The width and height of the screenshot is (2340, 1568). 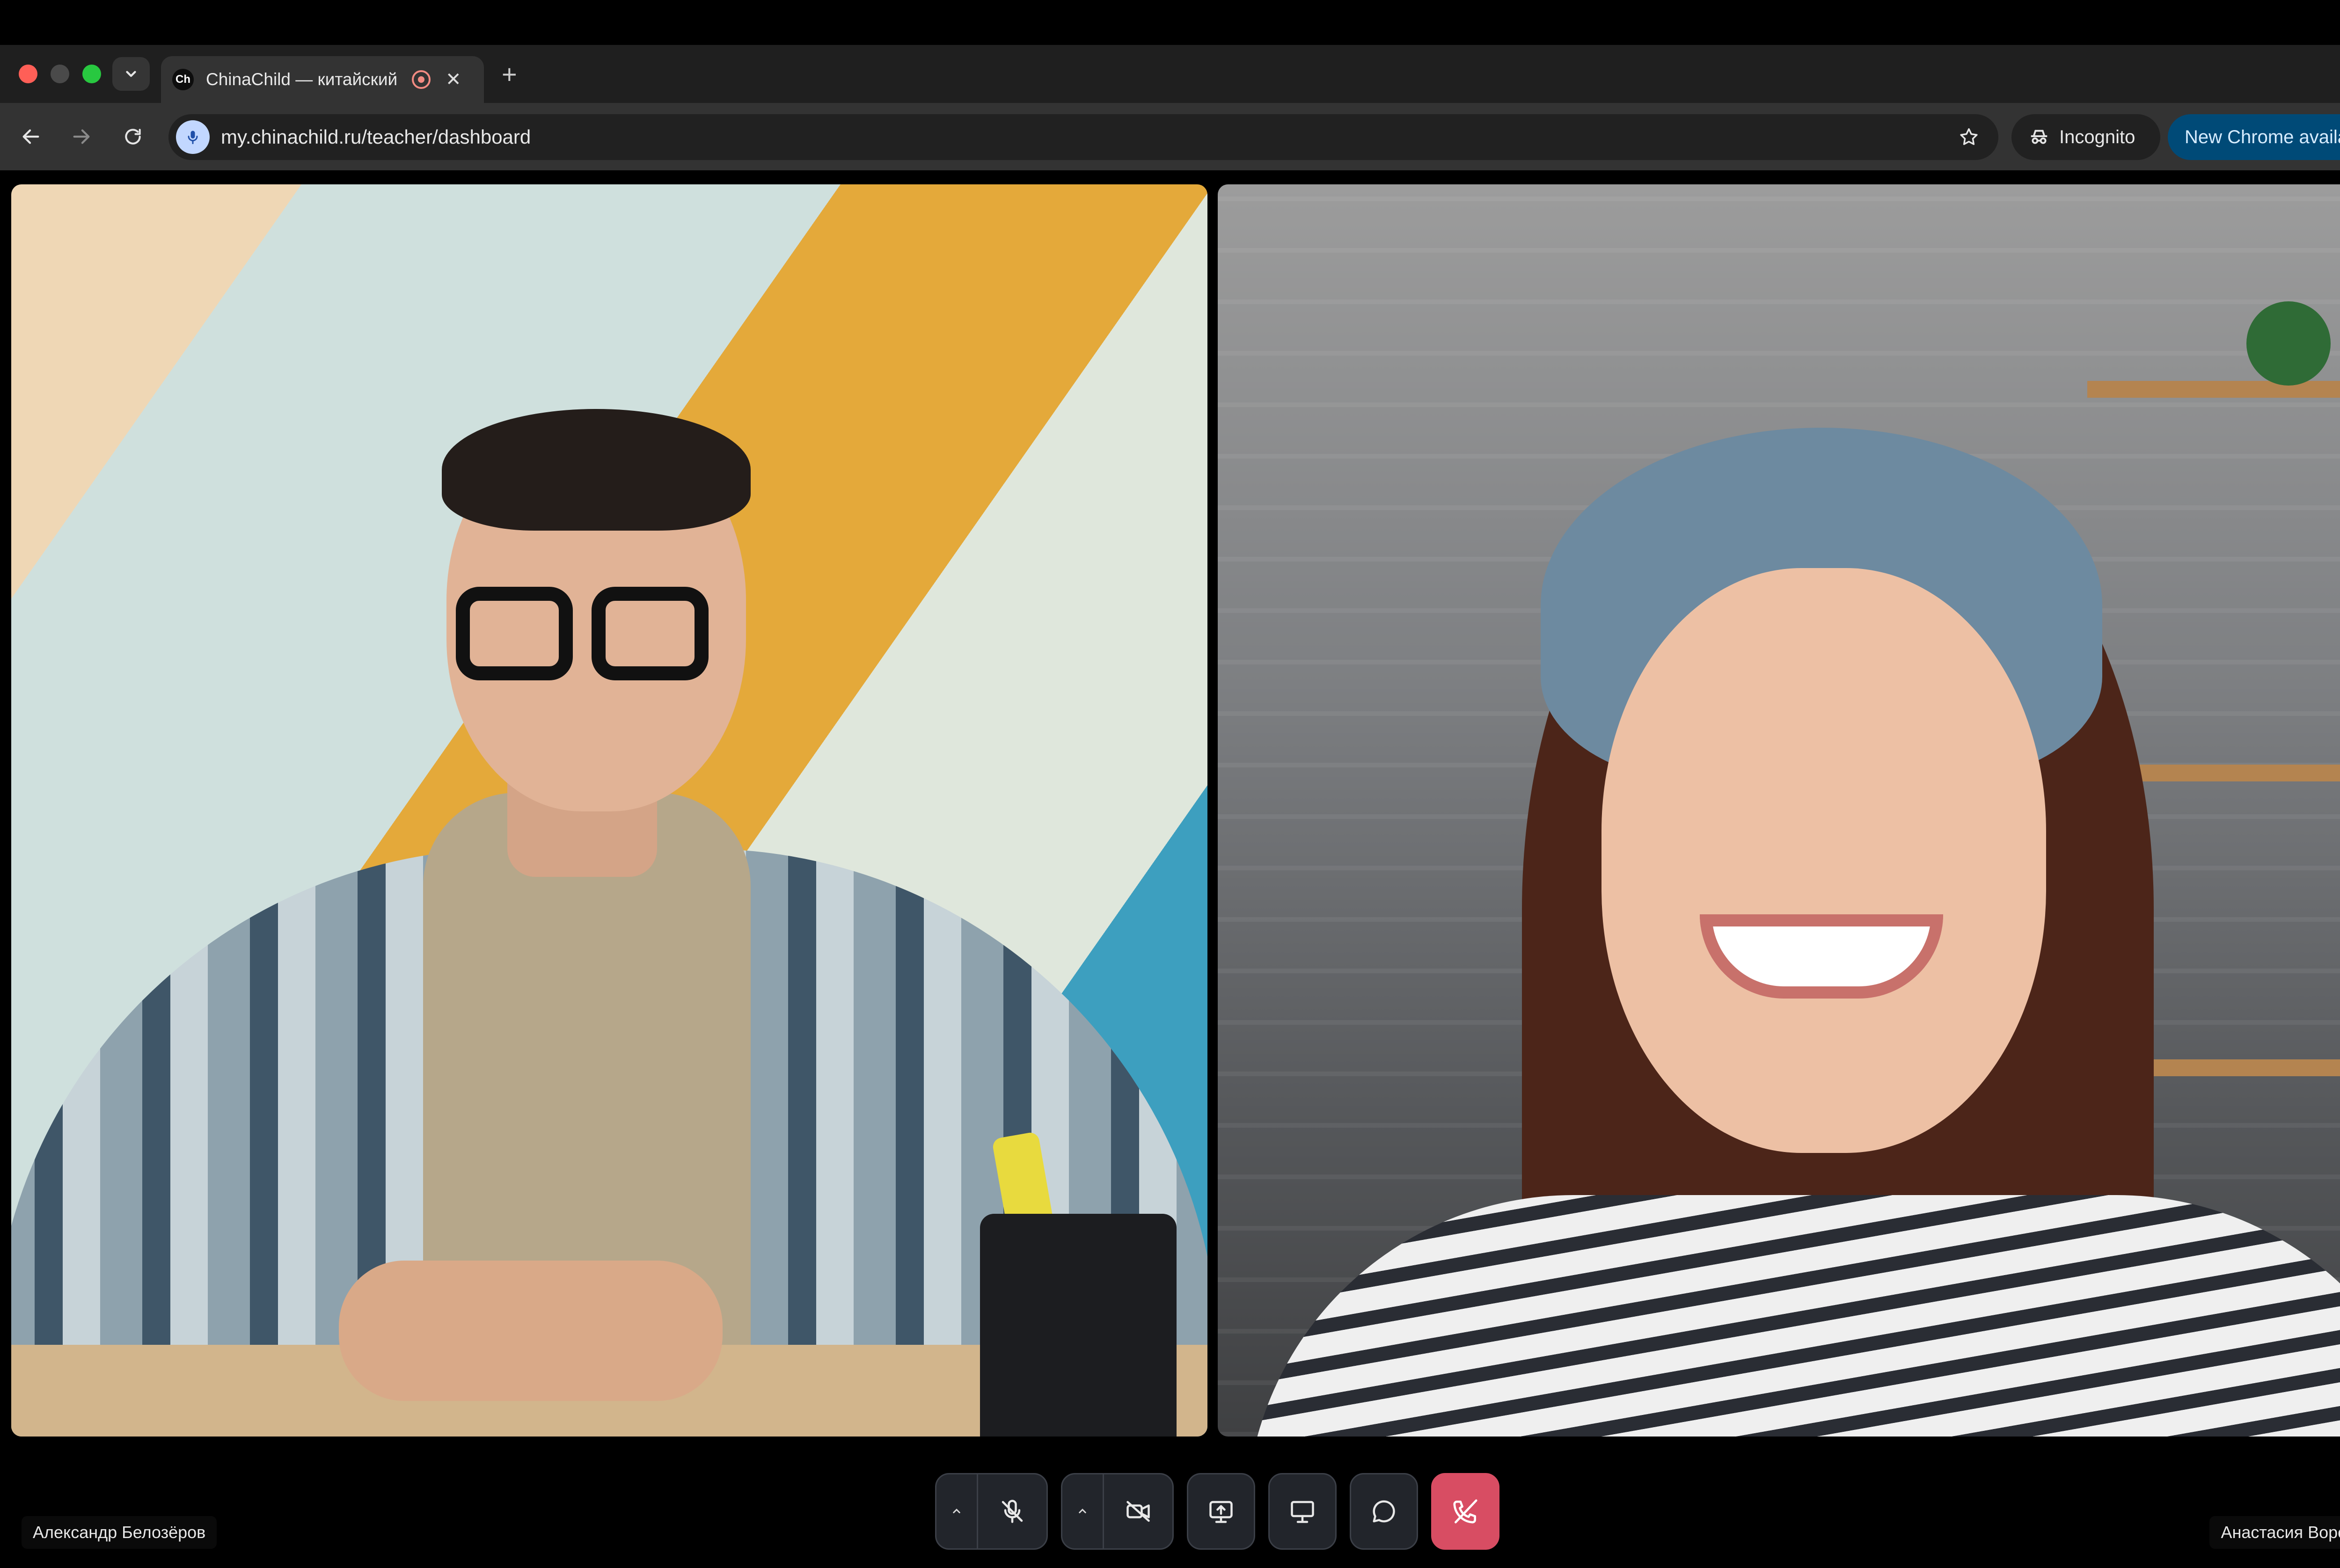 I want to click on whiteboard-icon, so click(x=1302, y=1512).